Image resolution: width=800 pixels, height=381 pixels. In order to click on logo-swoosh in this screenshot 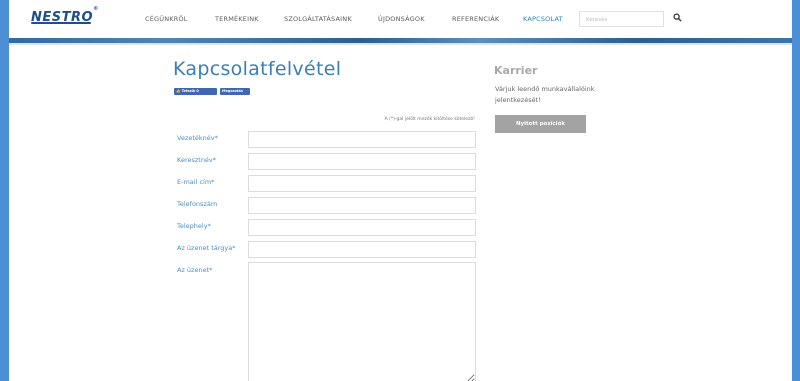, I will do `click(61, 23)`.